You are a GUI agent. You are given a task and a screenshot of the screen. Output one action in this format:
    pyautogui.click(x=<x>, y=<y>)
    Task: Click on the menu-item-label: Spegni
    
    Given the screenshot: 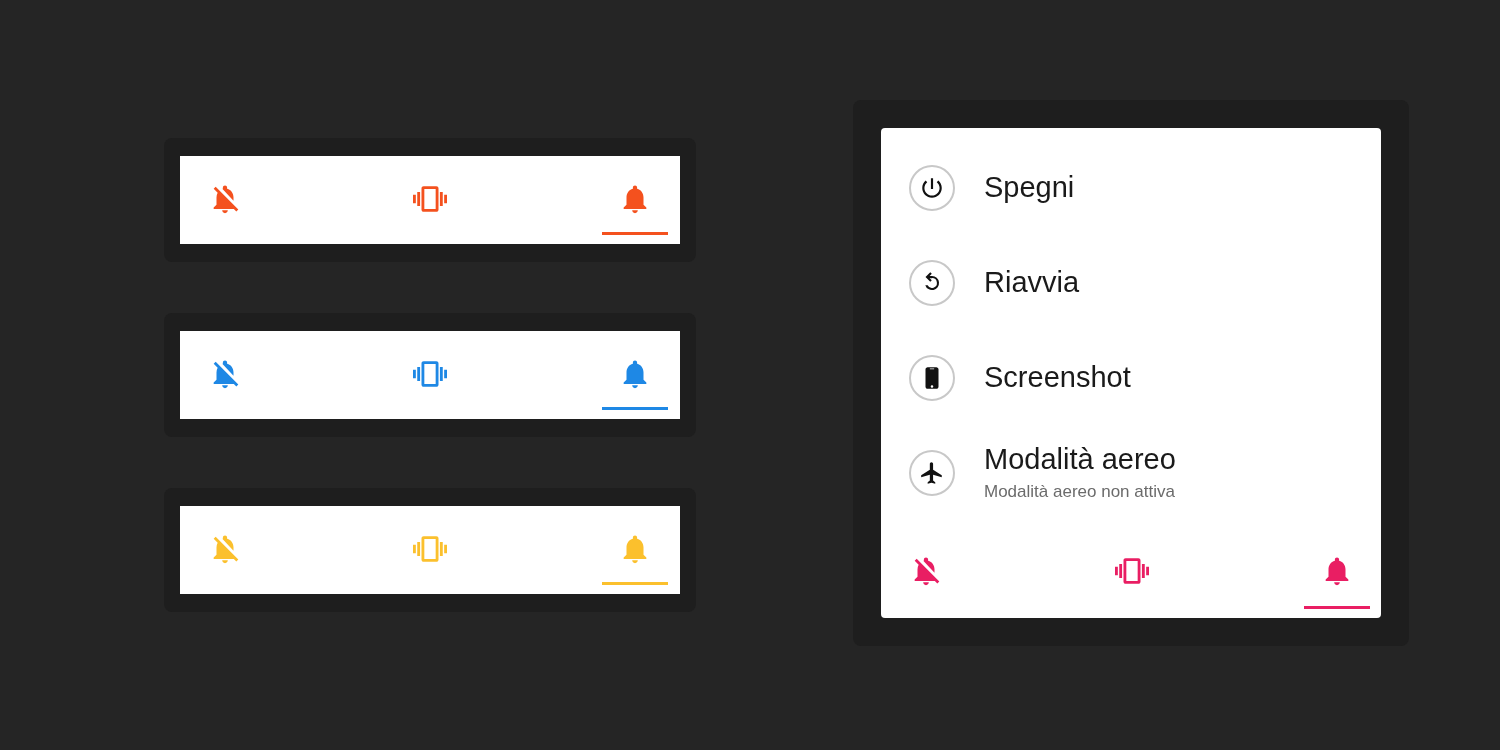 What is the action you would take?
    pyautogui.click(x=1029, y=187)
    